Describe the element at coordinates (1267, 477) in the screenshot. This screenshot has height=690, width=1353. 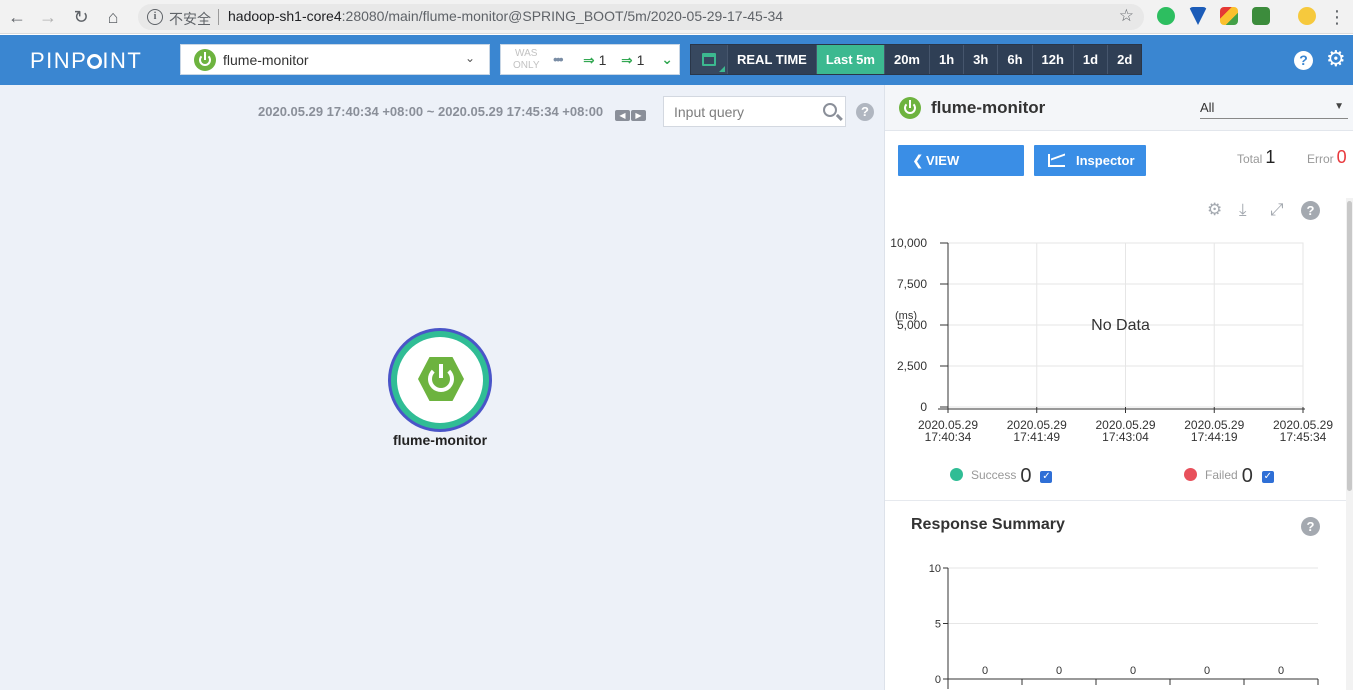
I see `failed-checkbox: ✓` at that location.